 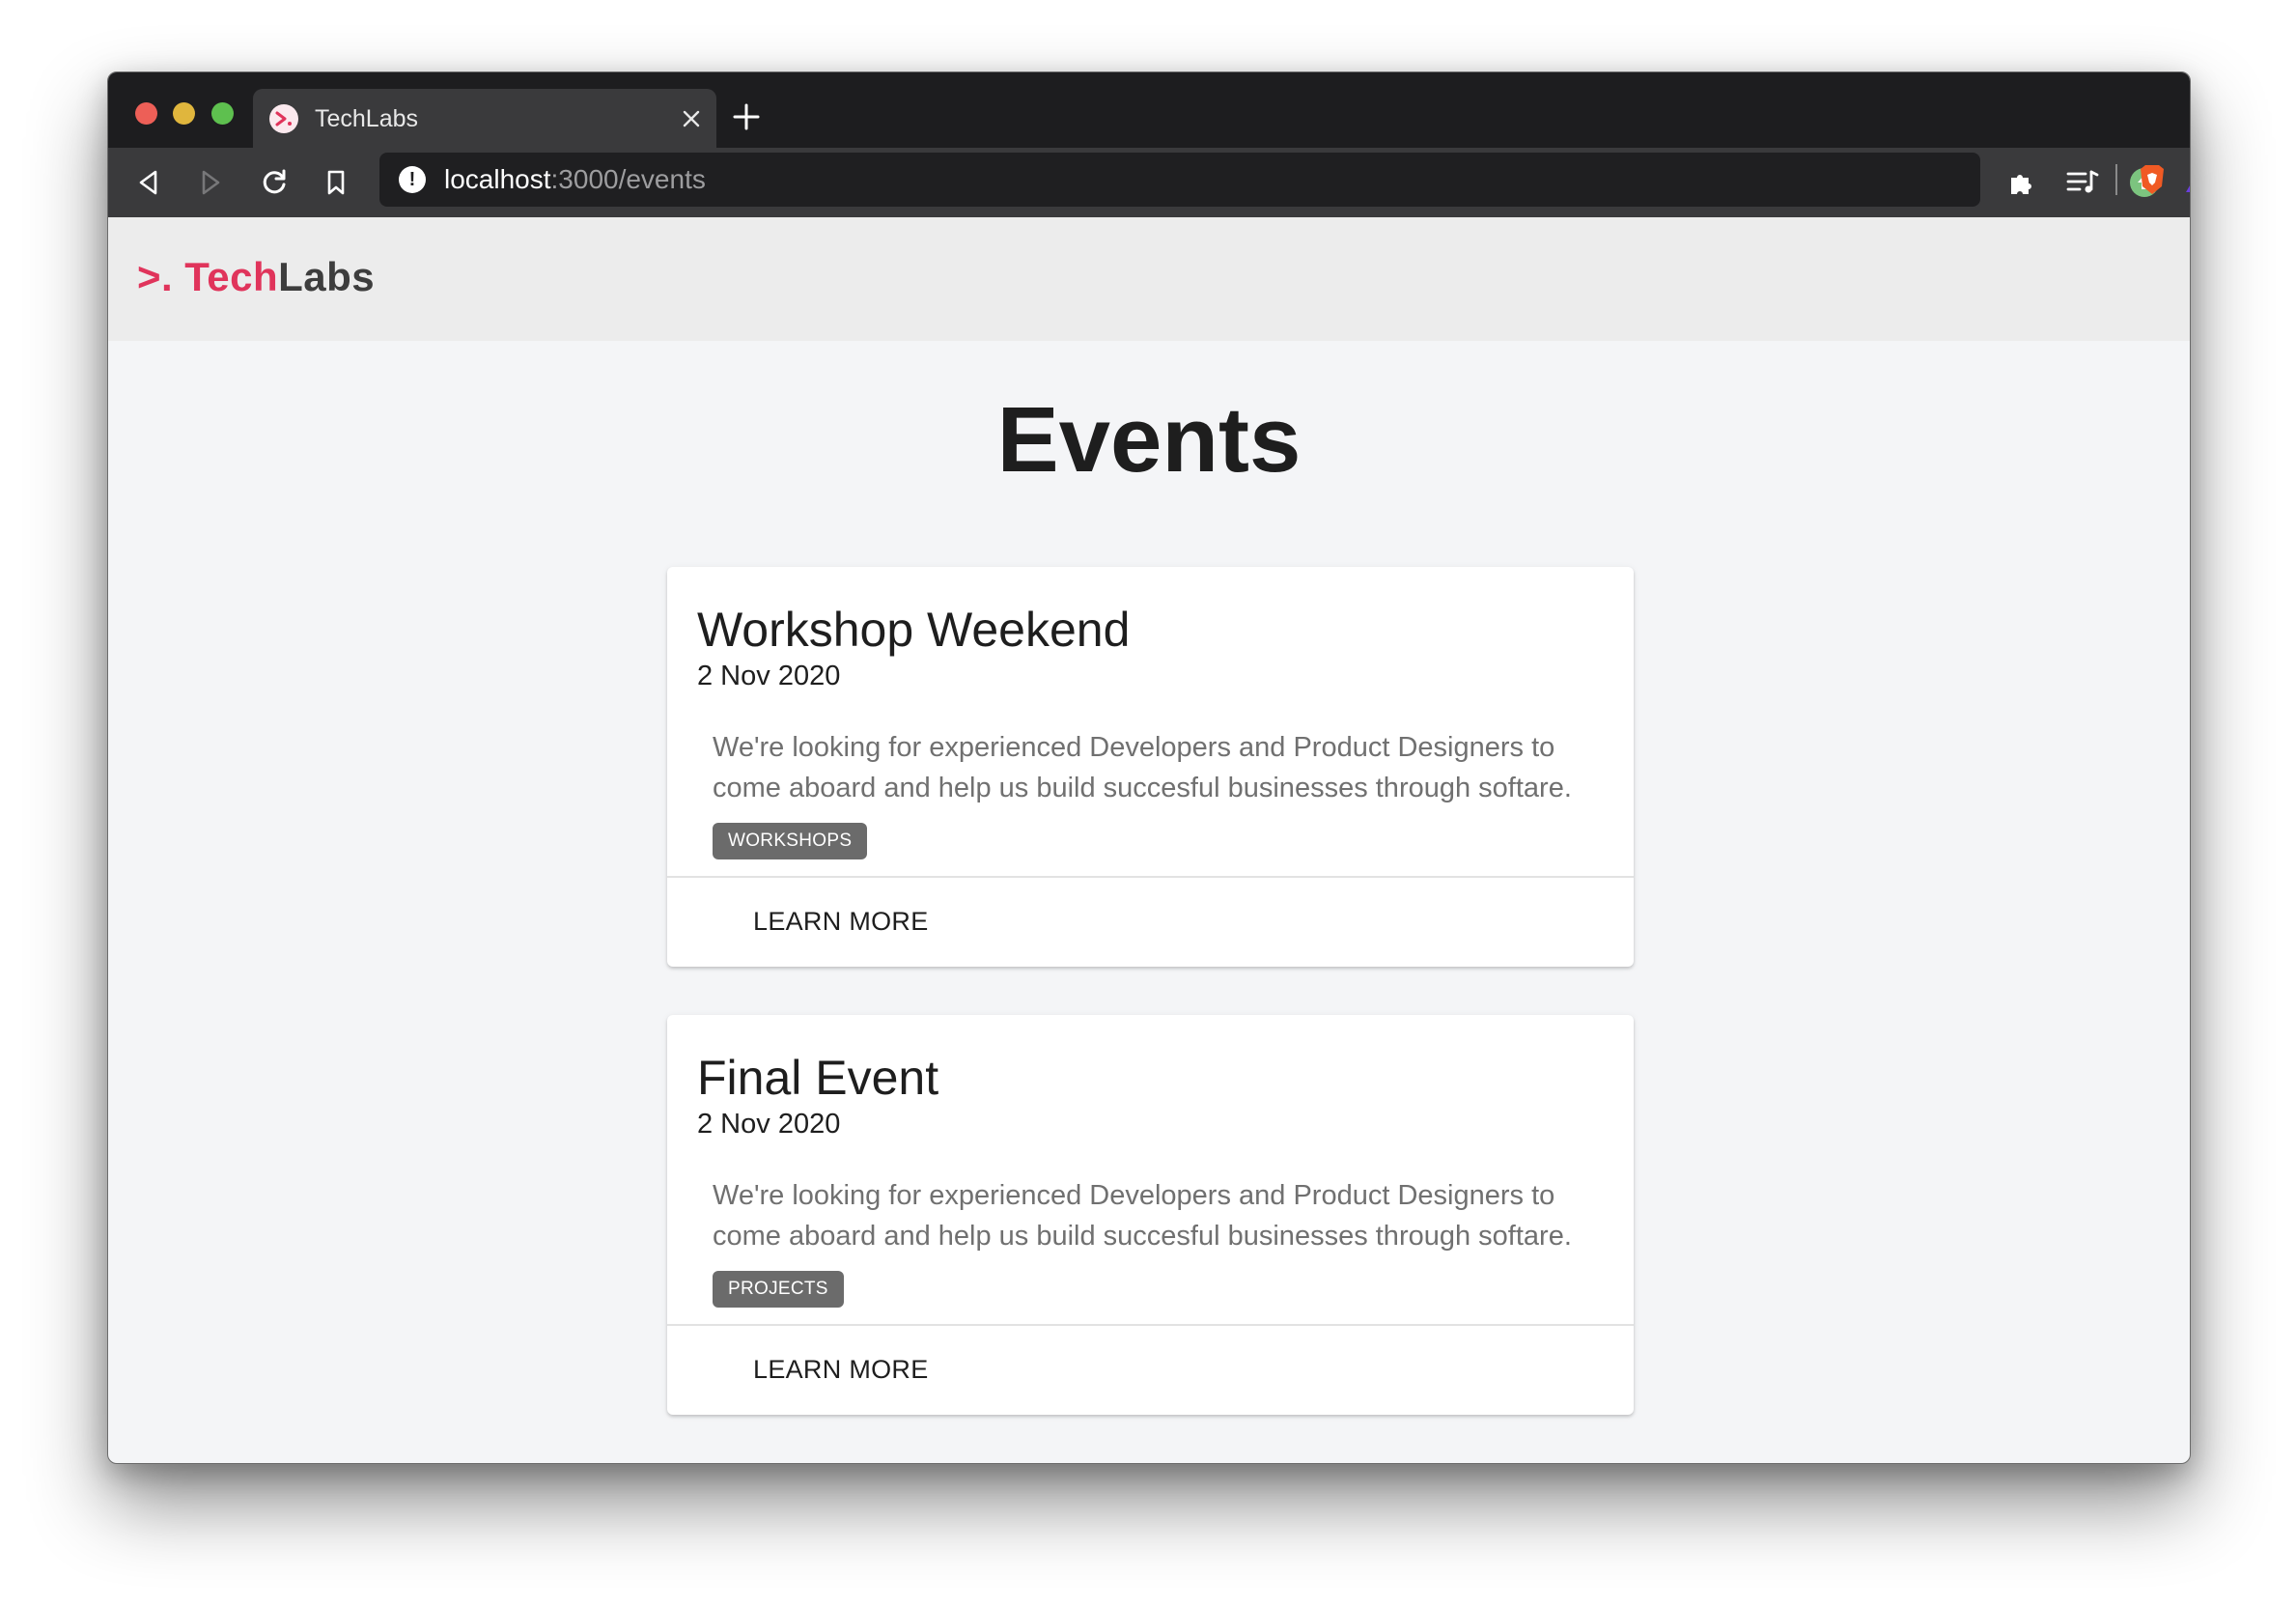 I want to click on close-window-icon, so click(x=146, y=113).